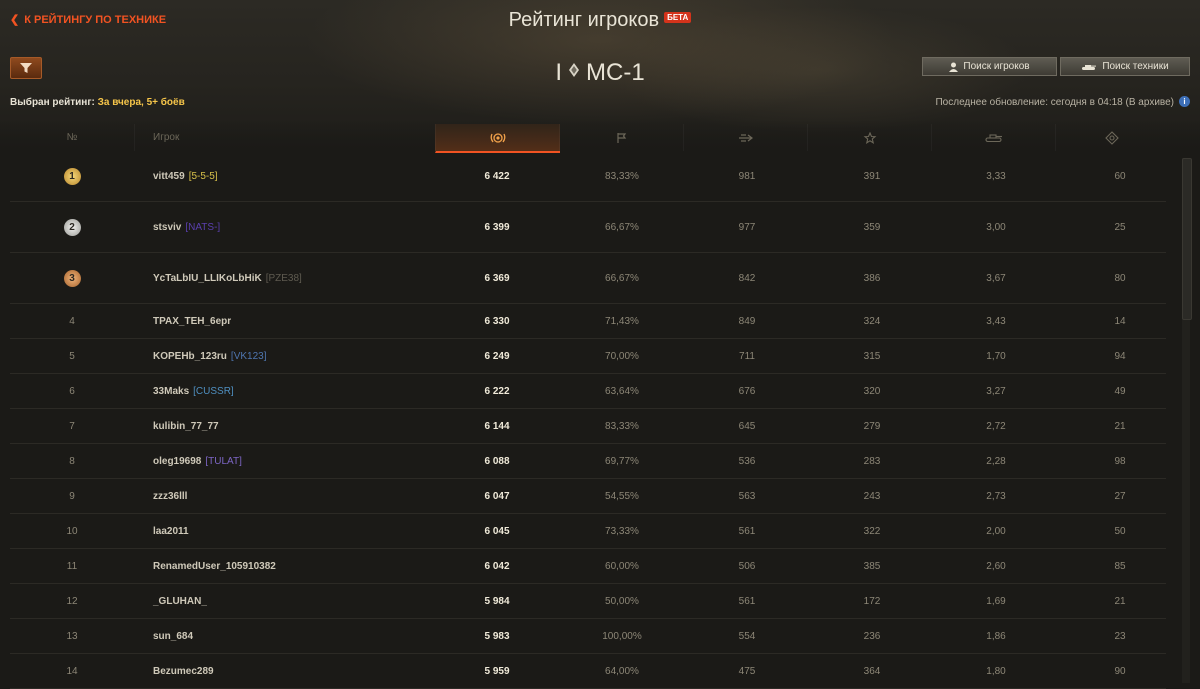  I want to click on rating-cell: 5 983, so click(497, 636).